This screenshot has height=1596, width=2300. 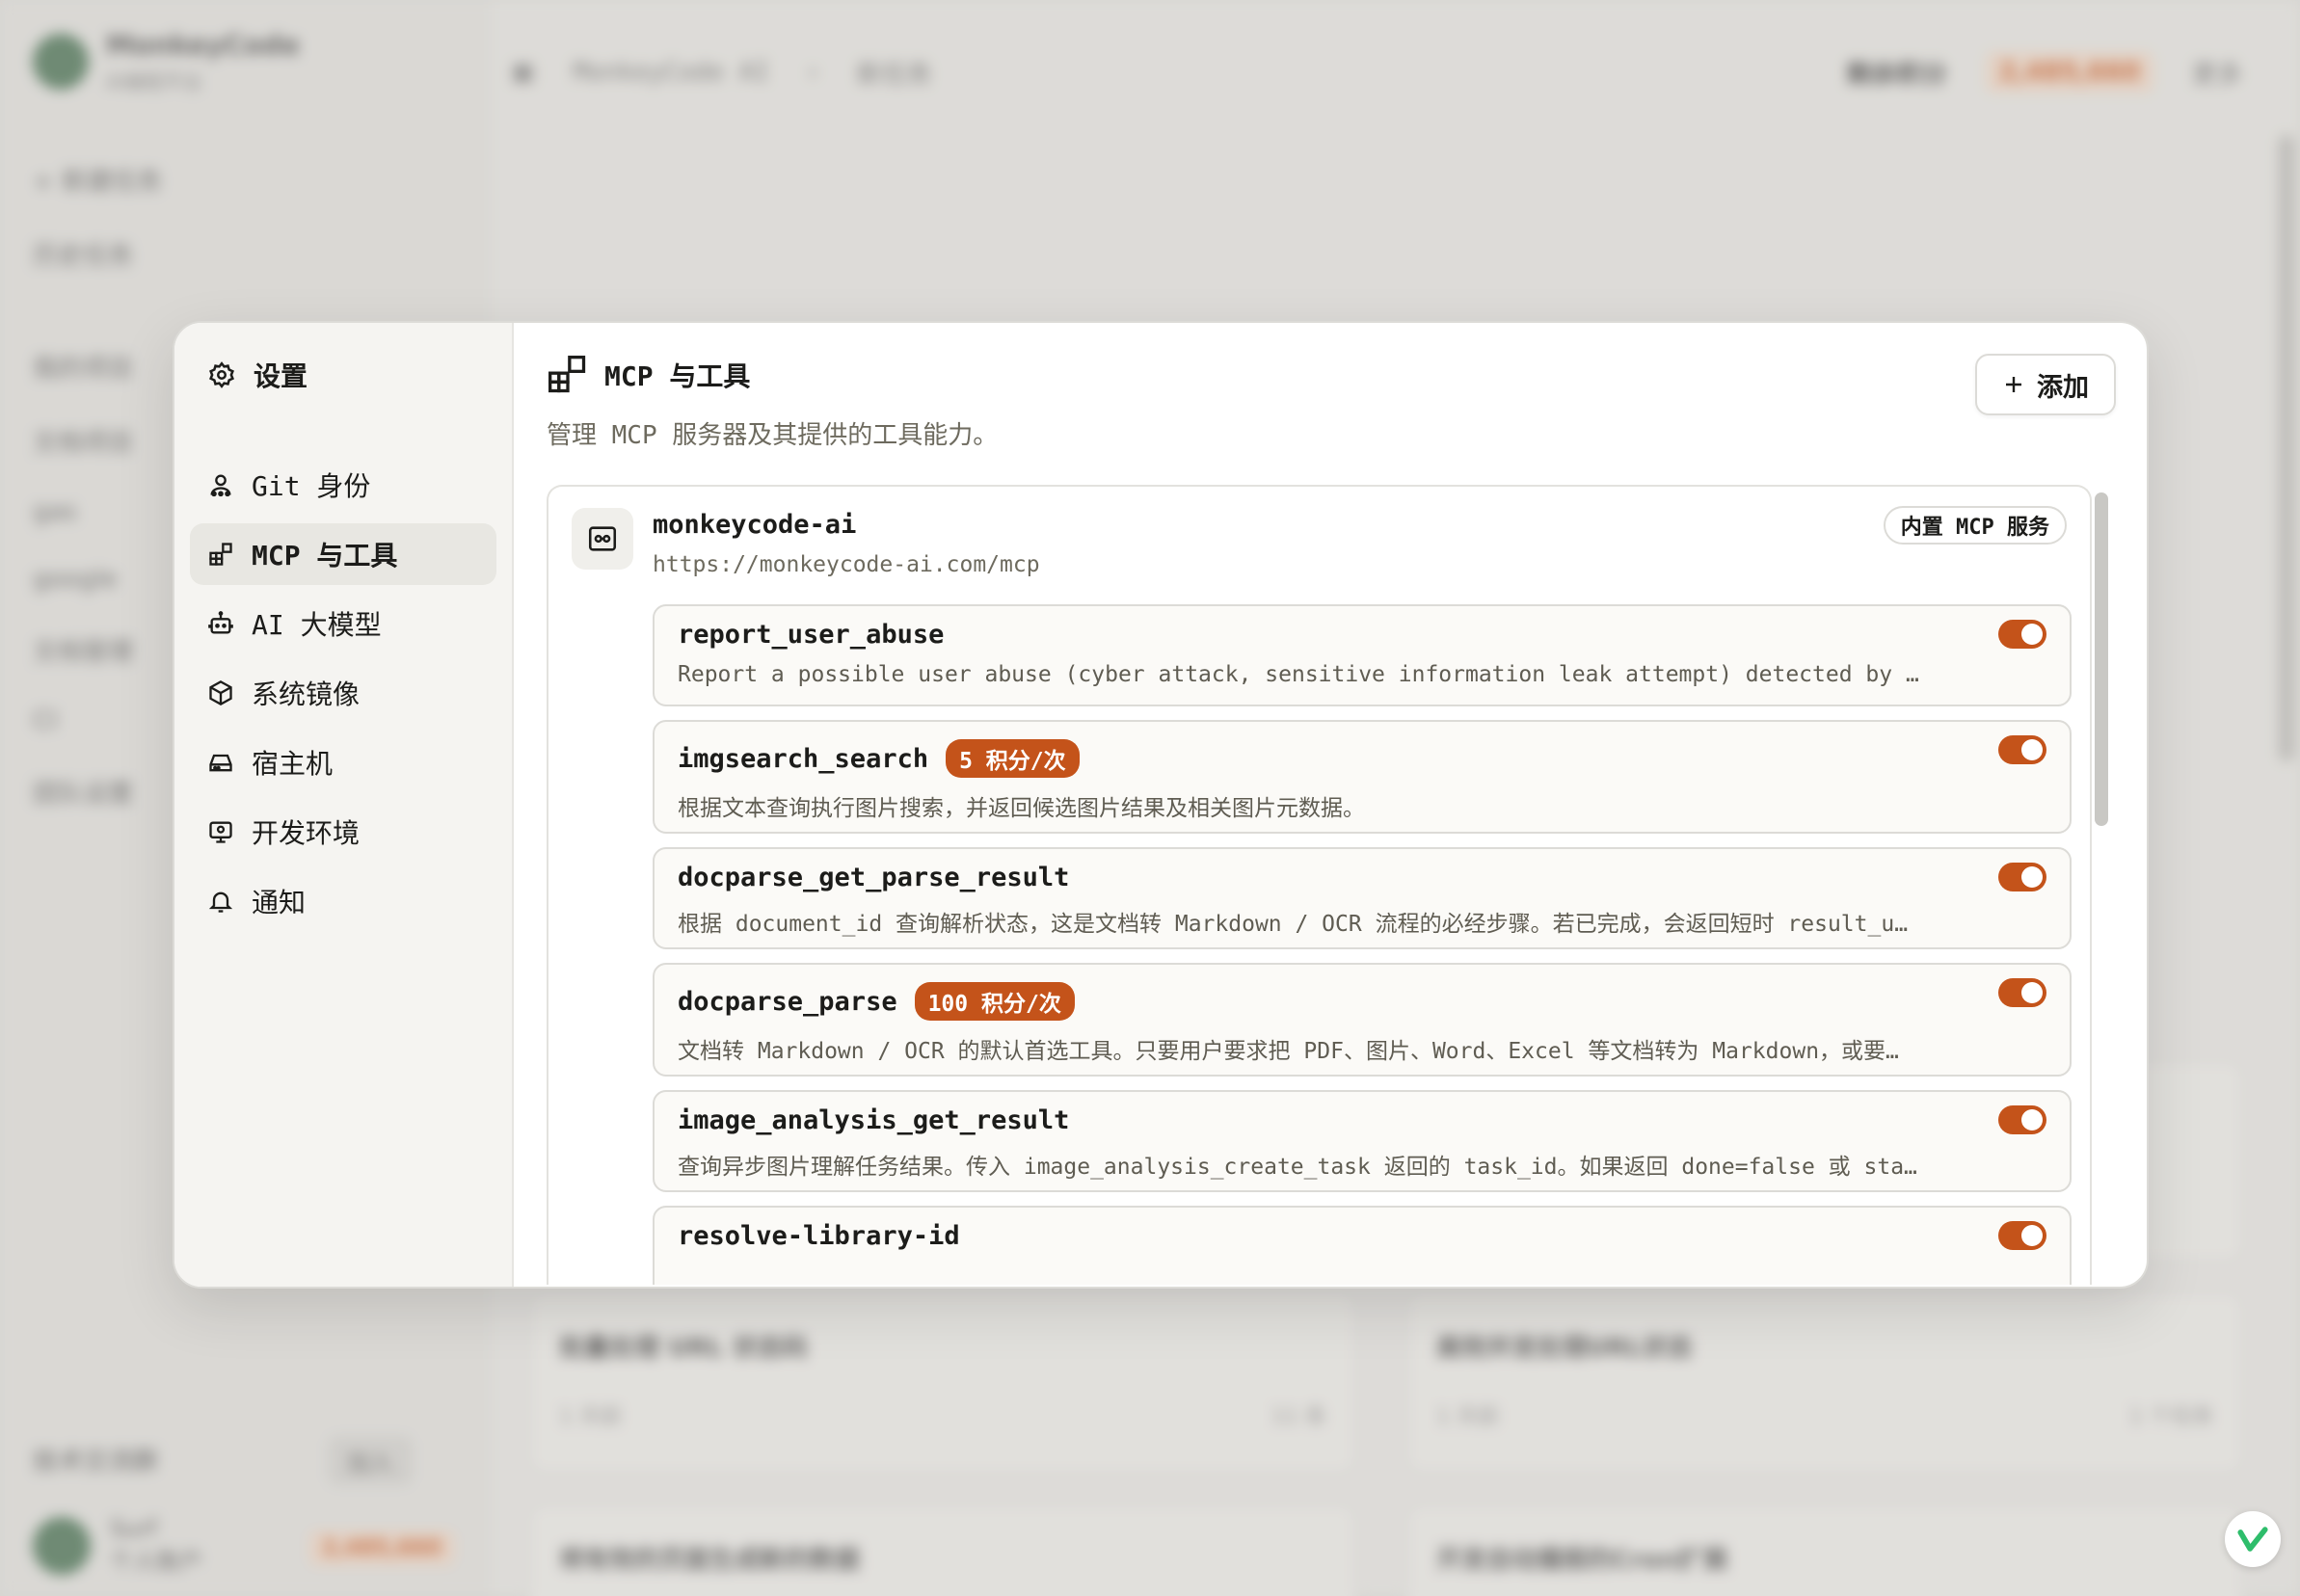 I want to click on bell-icon, so click(x=220, y=902).